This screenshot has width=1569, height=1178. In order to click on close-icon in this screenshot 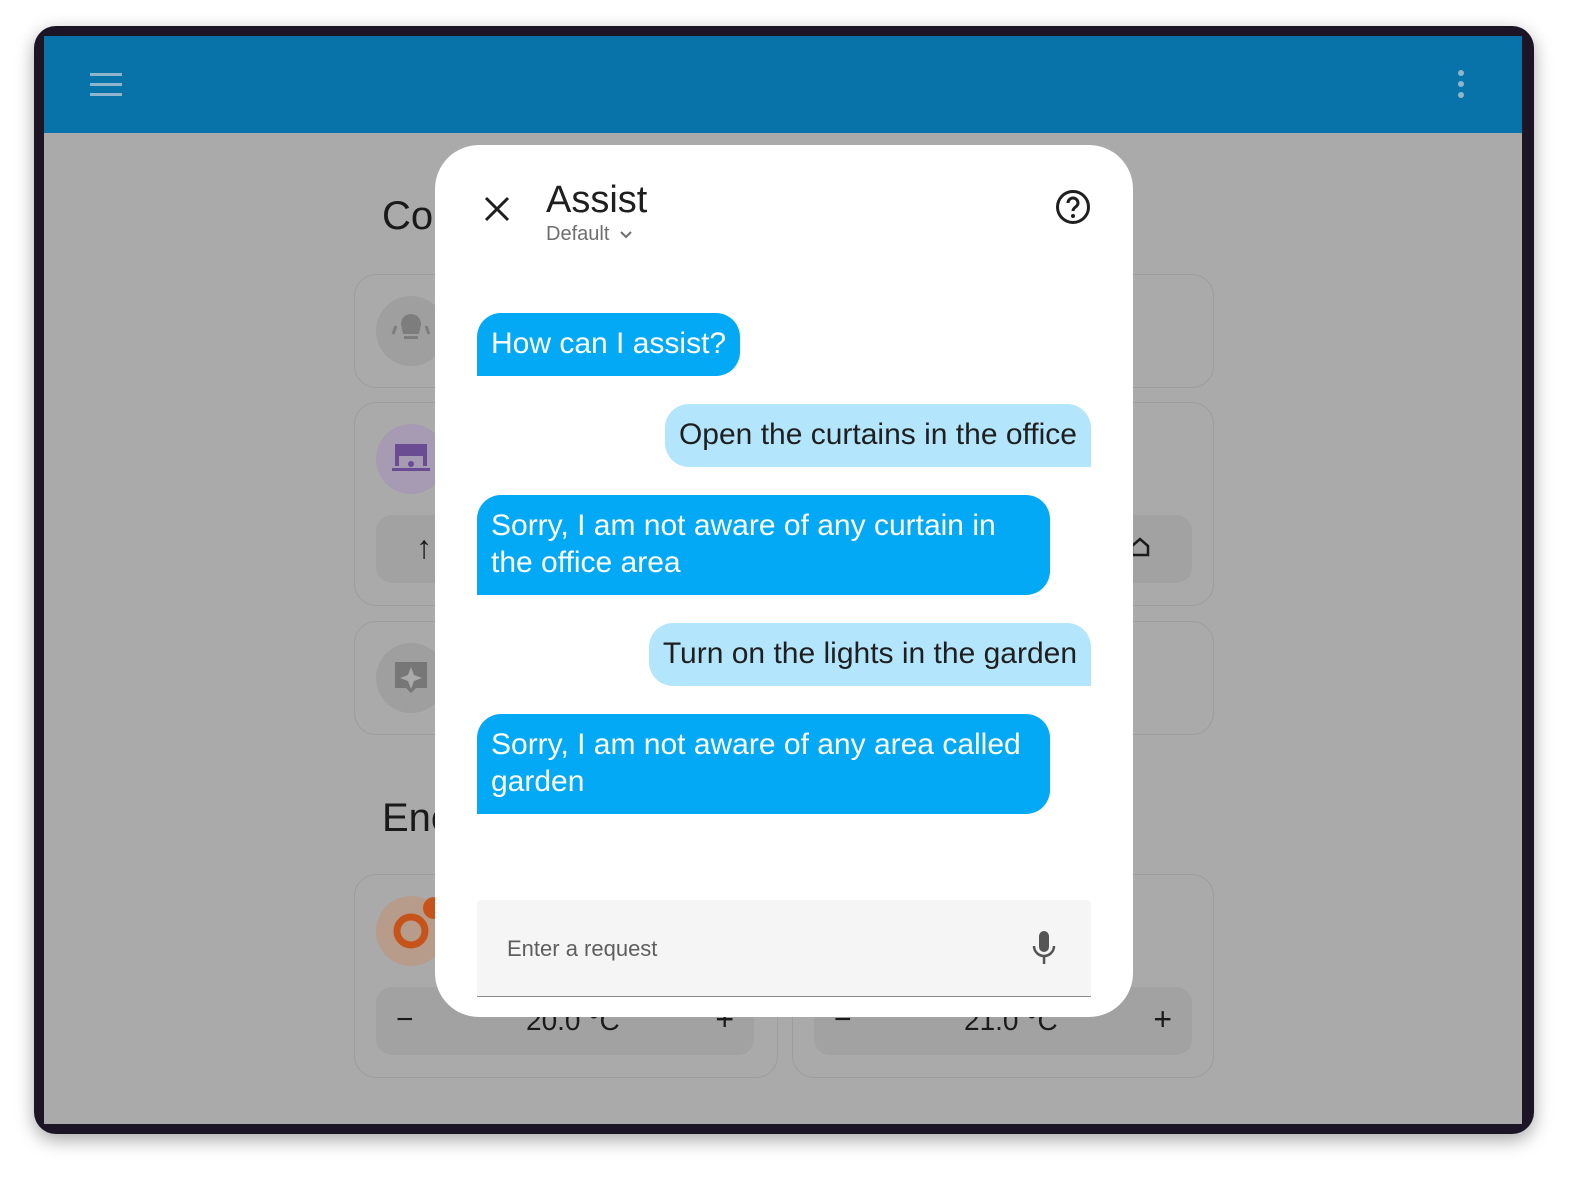, I will do `click(497, 209)`.